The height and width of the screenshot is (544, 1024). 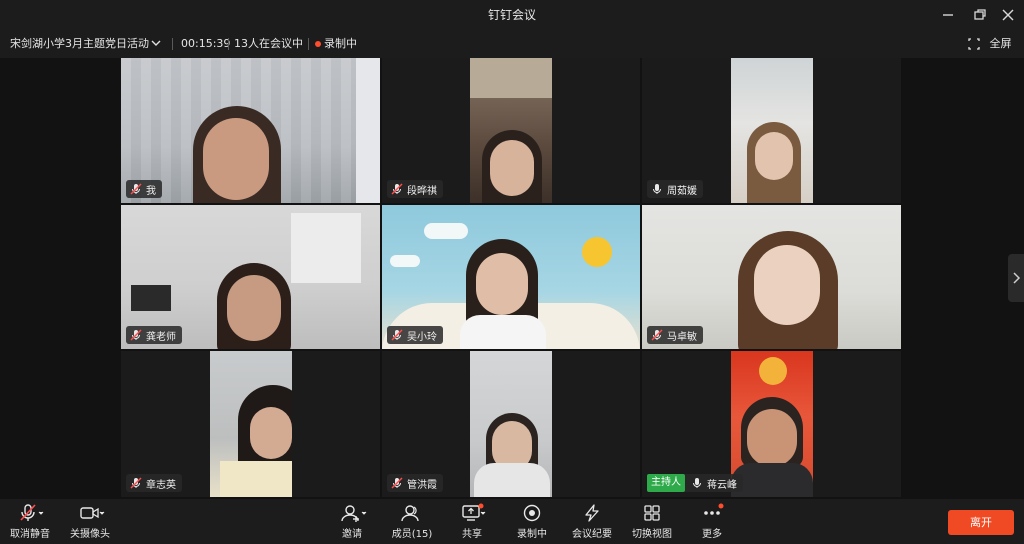 What do you see at coordinates (666, 483) in the screenshot?
I see `host-badge: 主持人` at bounding box center [666, 483].